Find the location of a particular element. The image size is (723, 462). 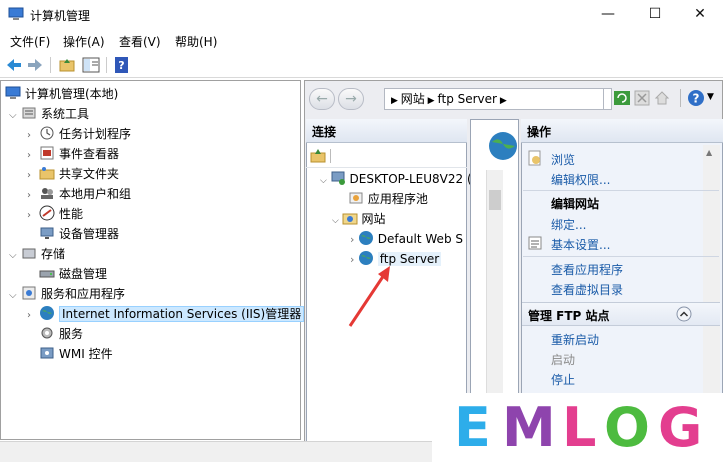

services-apps-icon is located at coordinates (29, 293).